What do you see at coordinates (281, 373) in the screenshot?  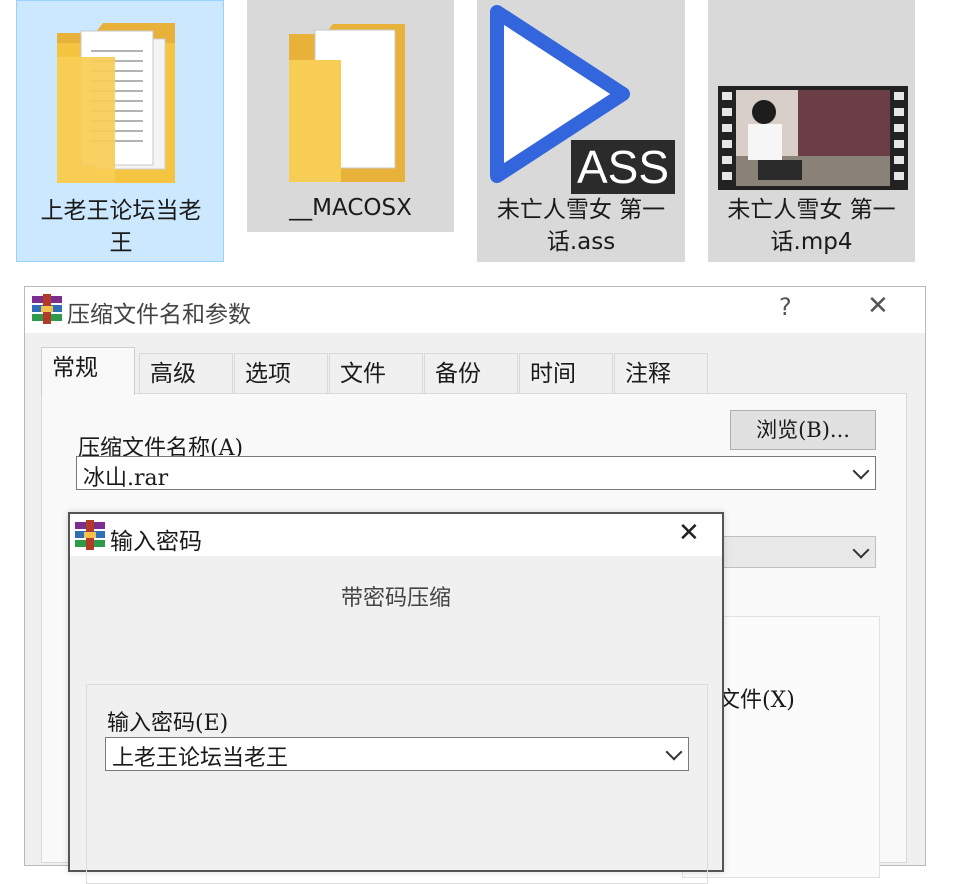 I see `tab-options: 选项` at bounding box center [281, 373].